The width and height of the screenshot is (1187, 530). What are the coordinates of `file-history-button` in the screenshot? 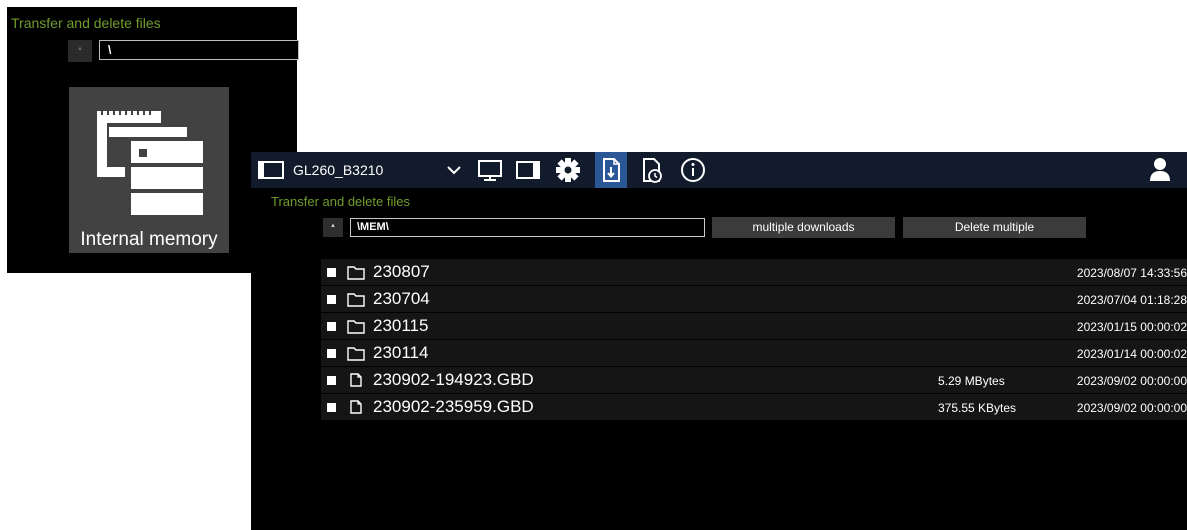 It's located at (652, 170).